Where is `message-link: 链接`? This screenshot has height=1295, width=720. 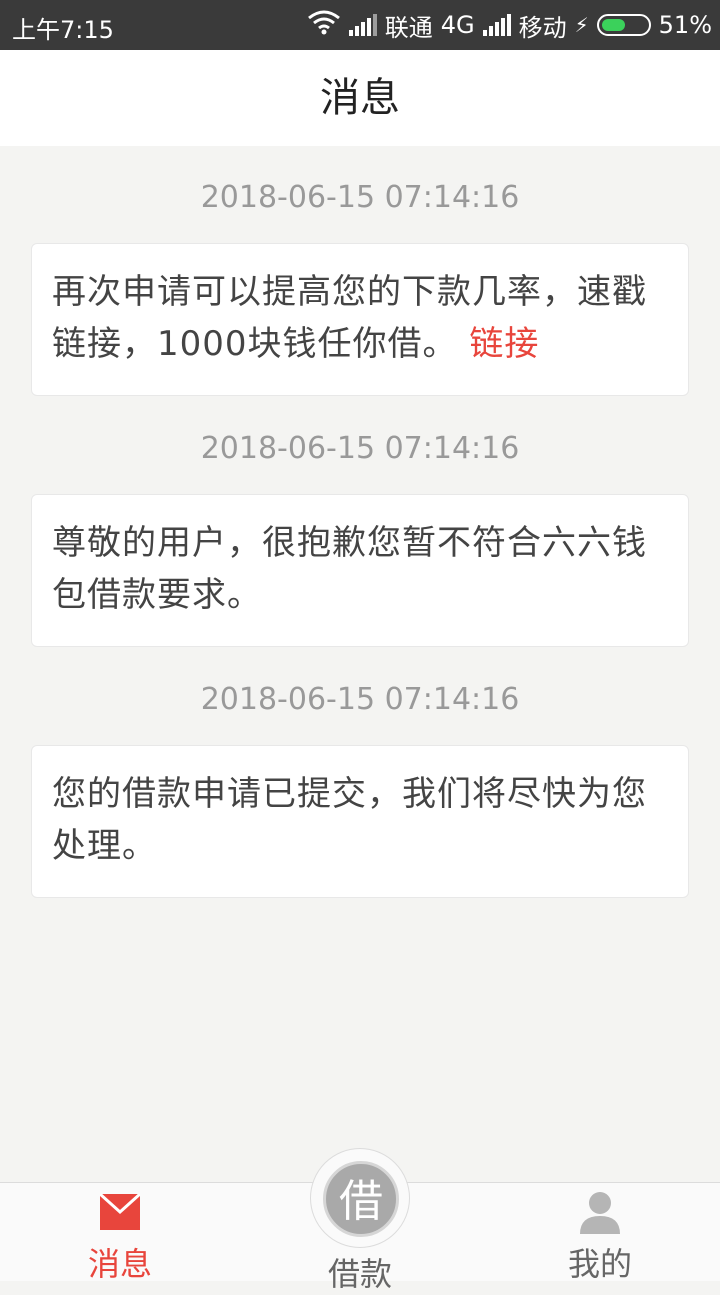
message-link: 链接 is located at coordinates (504, 344).